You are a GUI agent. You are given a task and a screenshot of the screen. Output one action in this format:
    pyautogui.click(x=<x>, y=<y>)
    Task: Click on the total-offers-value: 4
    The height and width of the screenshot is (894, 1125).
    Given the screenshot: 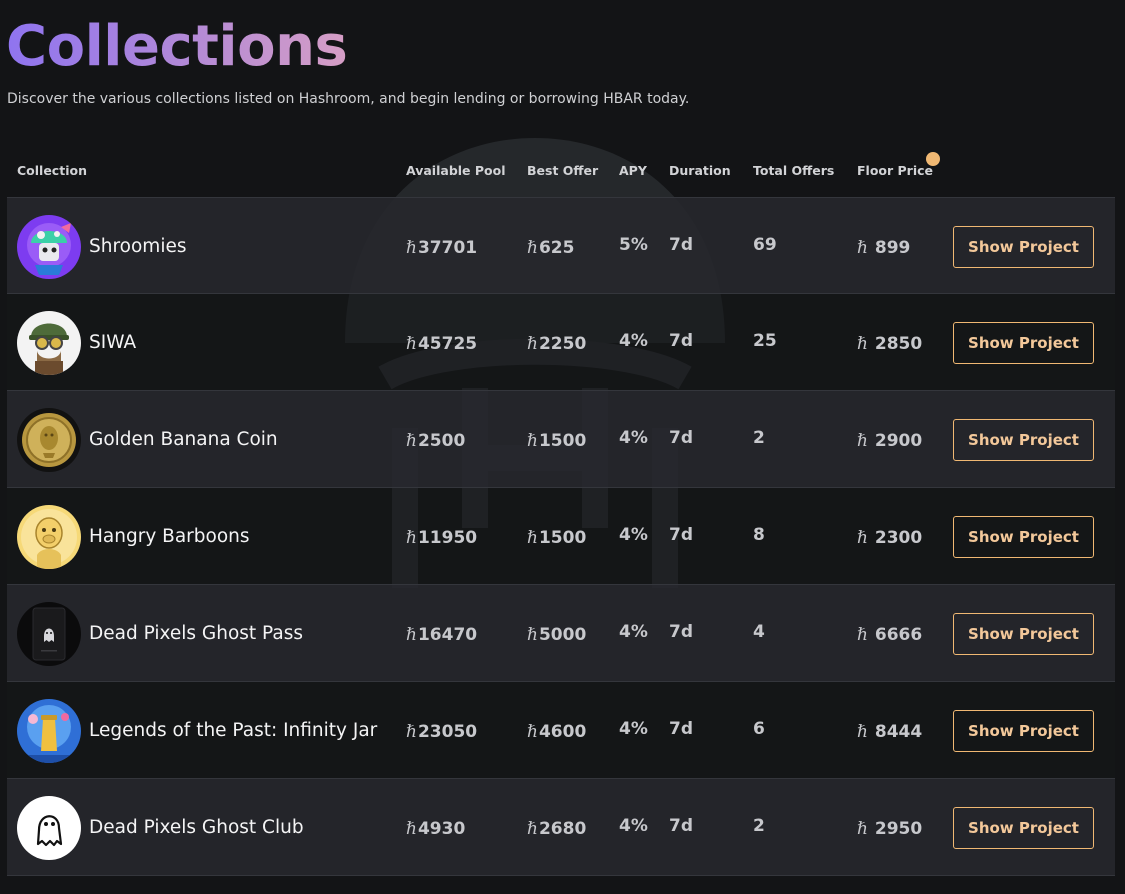 What is the action you would take?
    pyautogui.click(x=759, y=632)
    